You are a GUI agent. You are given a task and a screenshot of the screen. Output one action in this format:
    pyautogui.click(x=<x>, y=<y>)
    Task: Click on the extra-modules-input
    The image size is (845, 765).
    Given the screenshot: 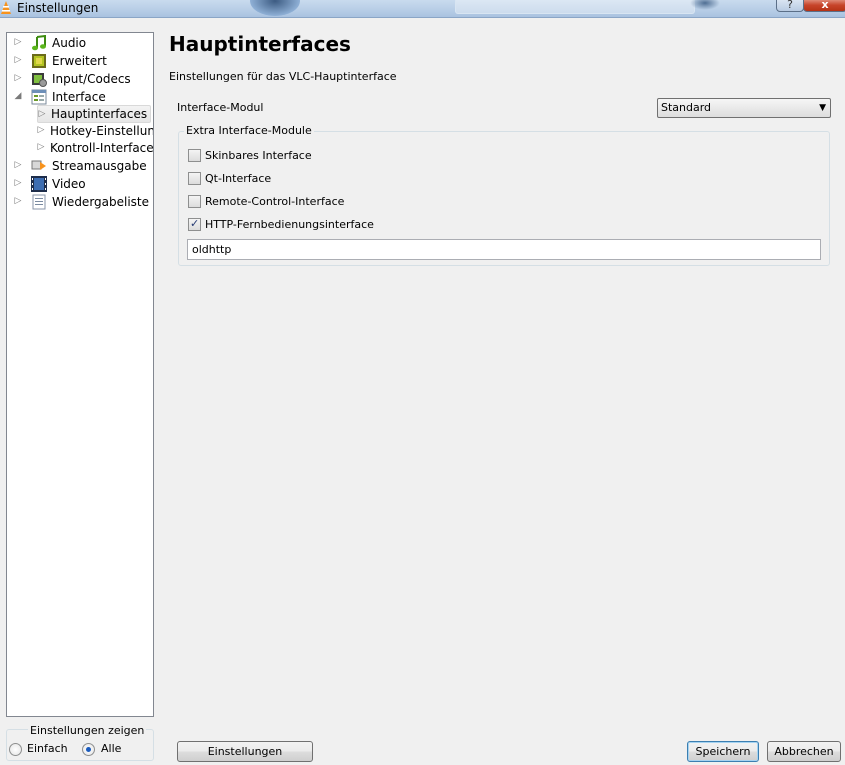 What is the action you would take?
    pyautogui.click(x=504, y=249)
    